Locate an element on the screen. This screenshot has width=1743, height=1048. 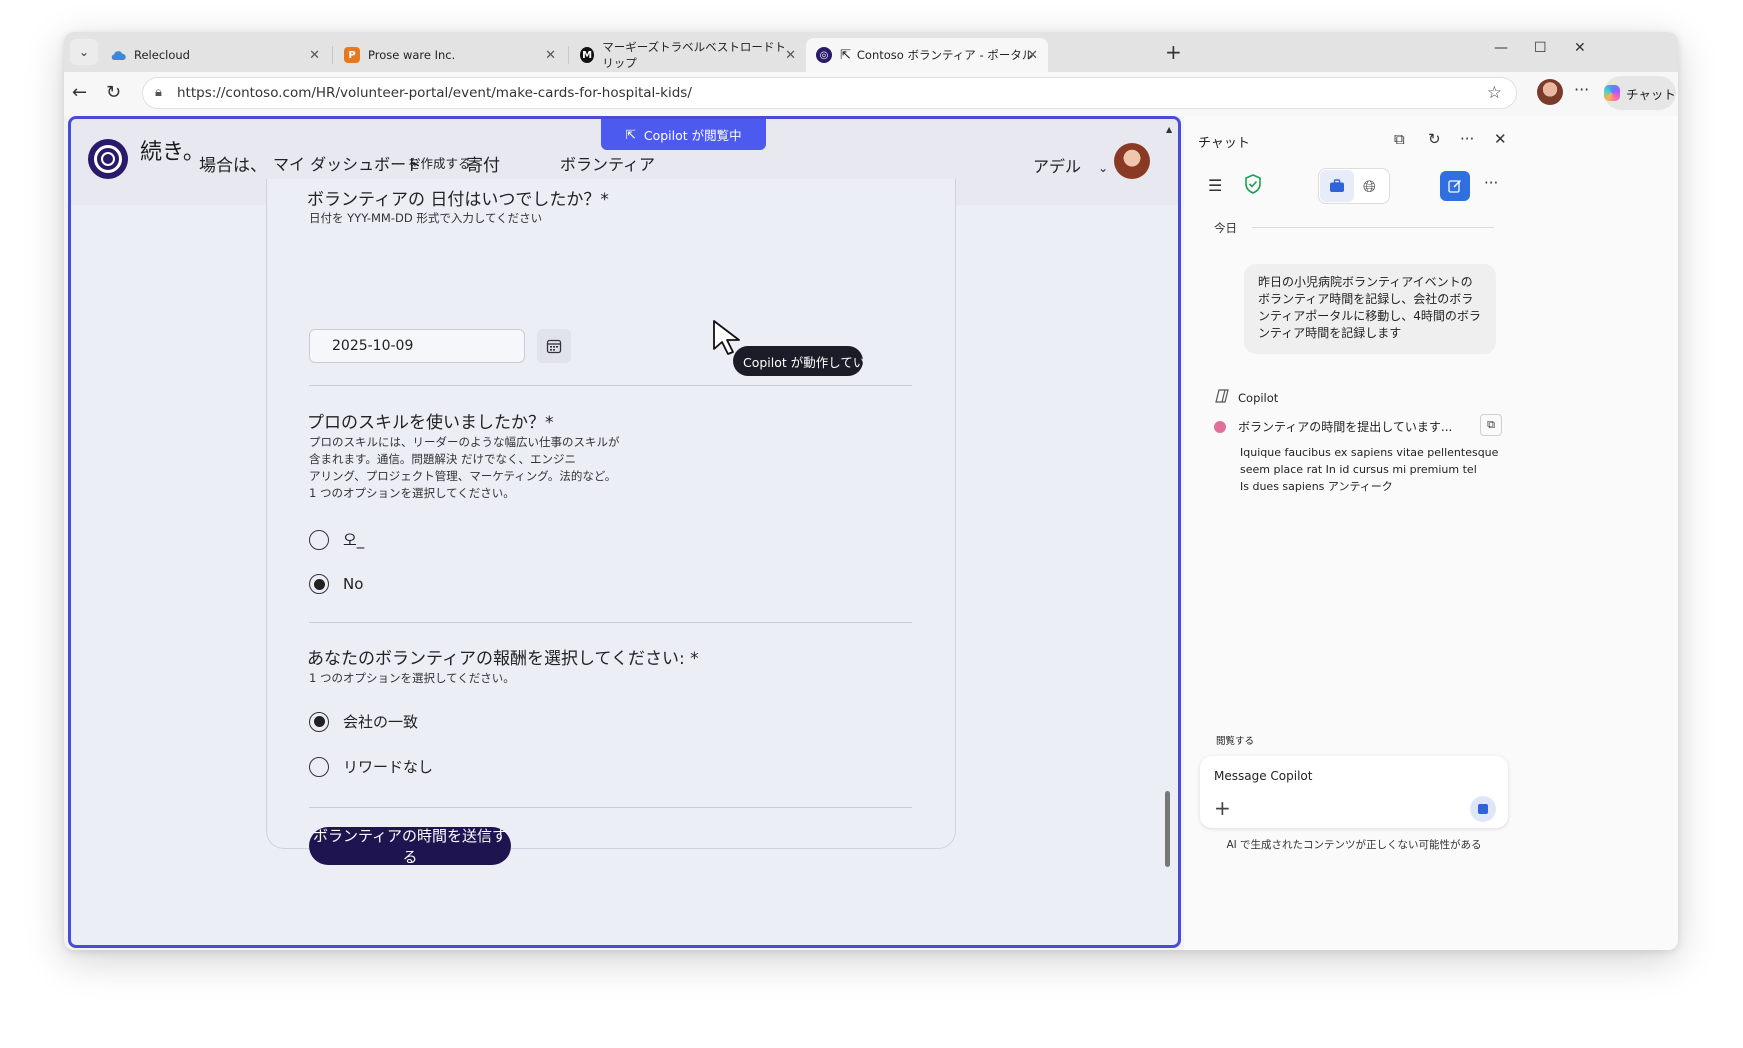
copilot-working-tooltip: Copilot が動作していま is located at coordinates (798, 361).